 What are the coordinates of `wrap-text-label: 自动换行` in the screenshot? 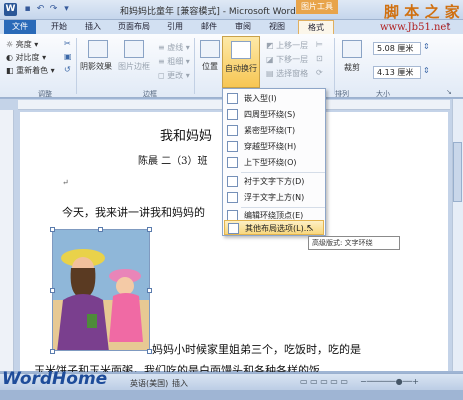 It's located at (241, 68).